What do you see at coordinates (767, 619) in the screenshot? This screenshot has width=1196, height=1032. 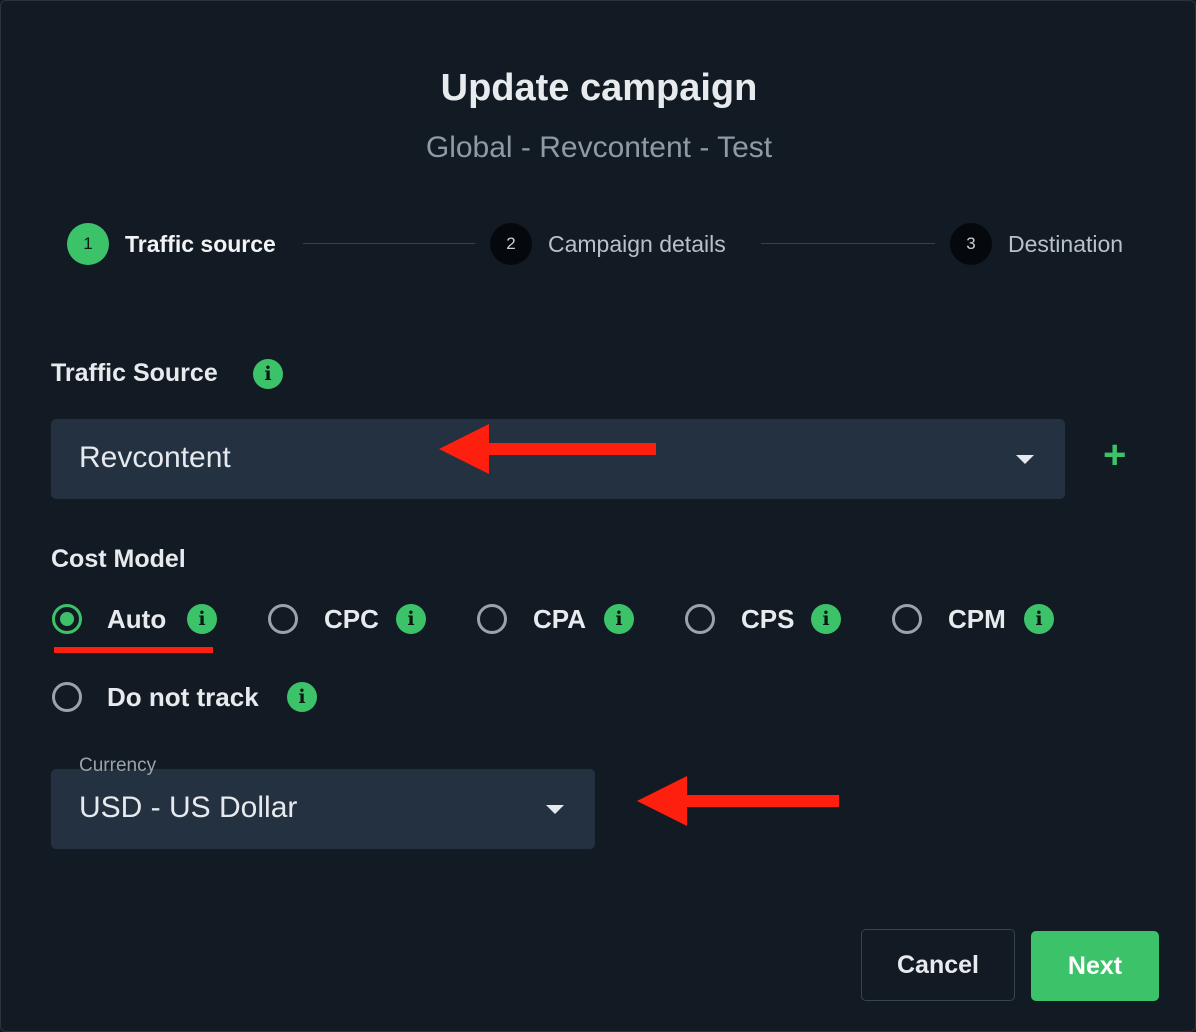 I see `radio-label-cps: CPS` at bounding box center [767, 619].